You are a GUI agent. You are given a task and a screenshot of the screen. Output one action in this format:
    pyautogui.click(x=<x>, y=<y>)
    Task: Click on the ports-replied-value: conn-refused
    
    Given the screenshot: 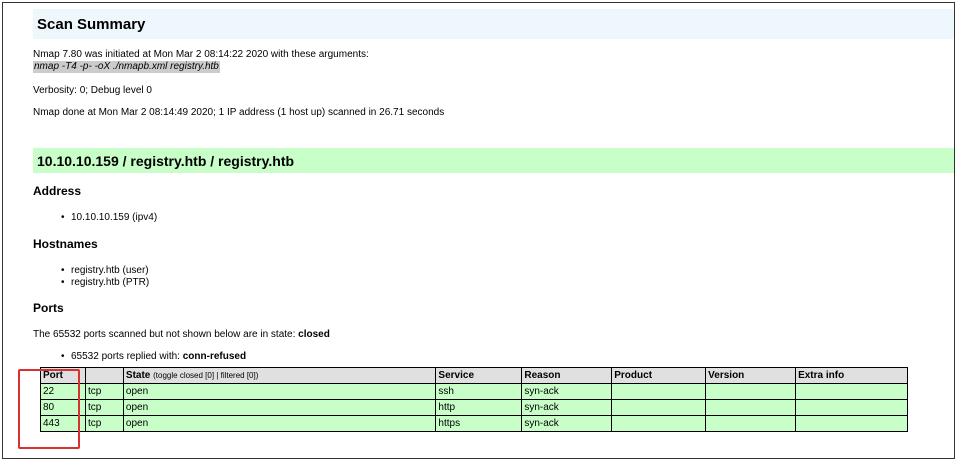 What is the action you would take?
    pyautogui.click(x=214, y=356)
    